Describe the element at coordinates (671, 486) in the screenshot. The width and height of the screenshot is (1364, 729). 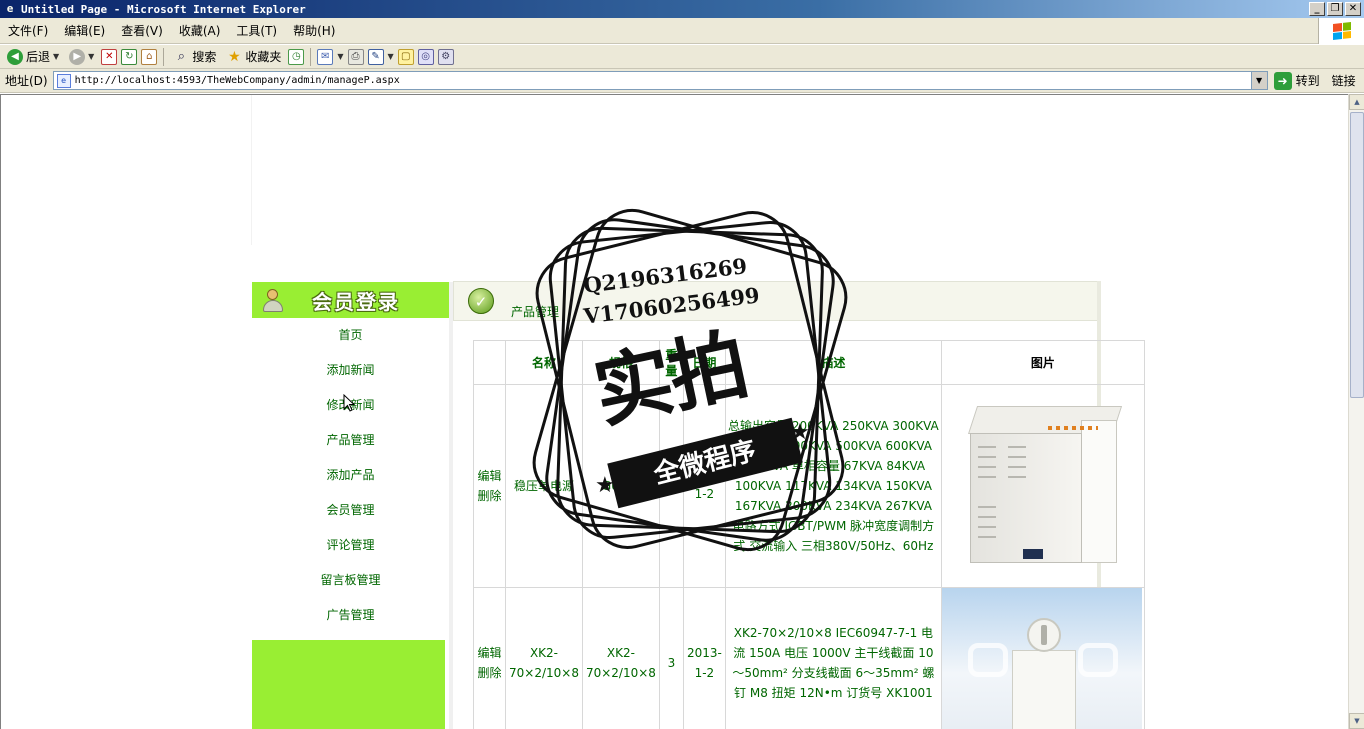
I see `cell-weight: 2` at that location.